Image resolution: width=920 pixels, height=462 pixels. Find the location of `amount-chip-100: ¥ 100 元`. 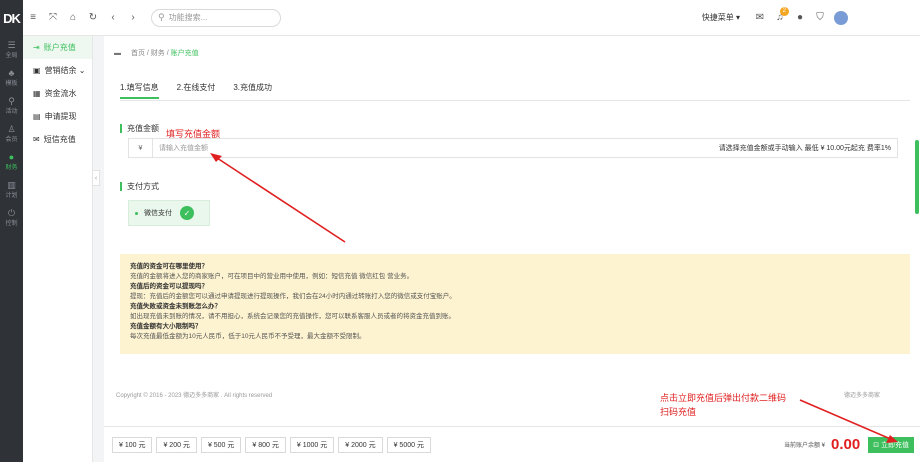

amount-chip-100: ¥ 100 元 is located at coordinates (132, 444).